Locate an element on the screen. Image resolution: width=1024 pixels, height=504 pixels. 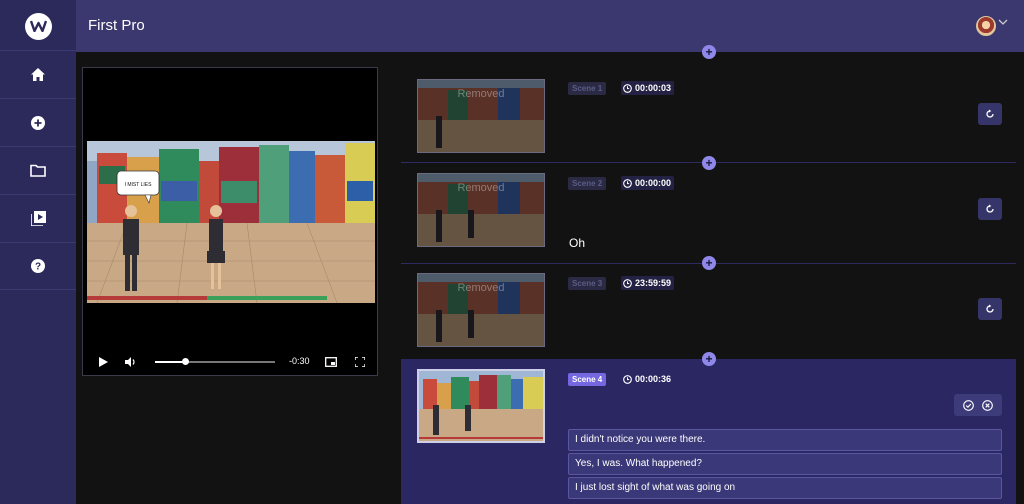
top-header: First Pro is located at coordinates (550, 26).